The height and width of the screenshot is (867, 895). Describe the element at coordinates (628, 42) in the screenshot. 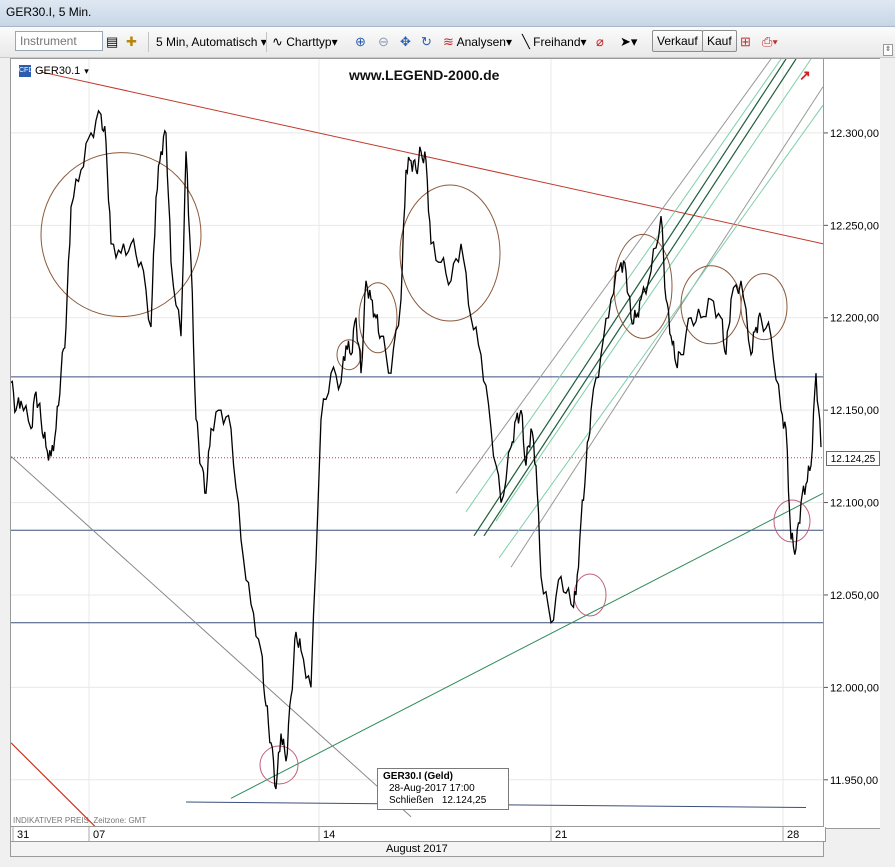

I see `cursor-icon: ➤▾` at that location.